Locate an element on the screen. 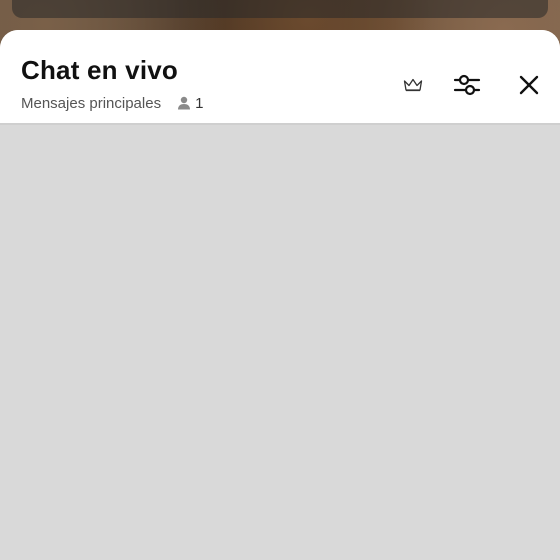 This screenshot has width=560, height=560. crown-icon is located at coordinates (413, 85).